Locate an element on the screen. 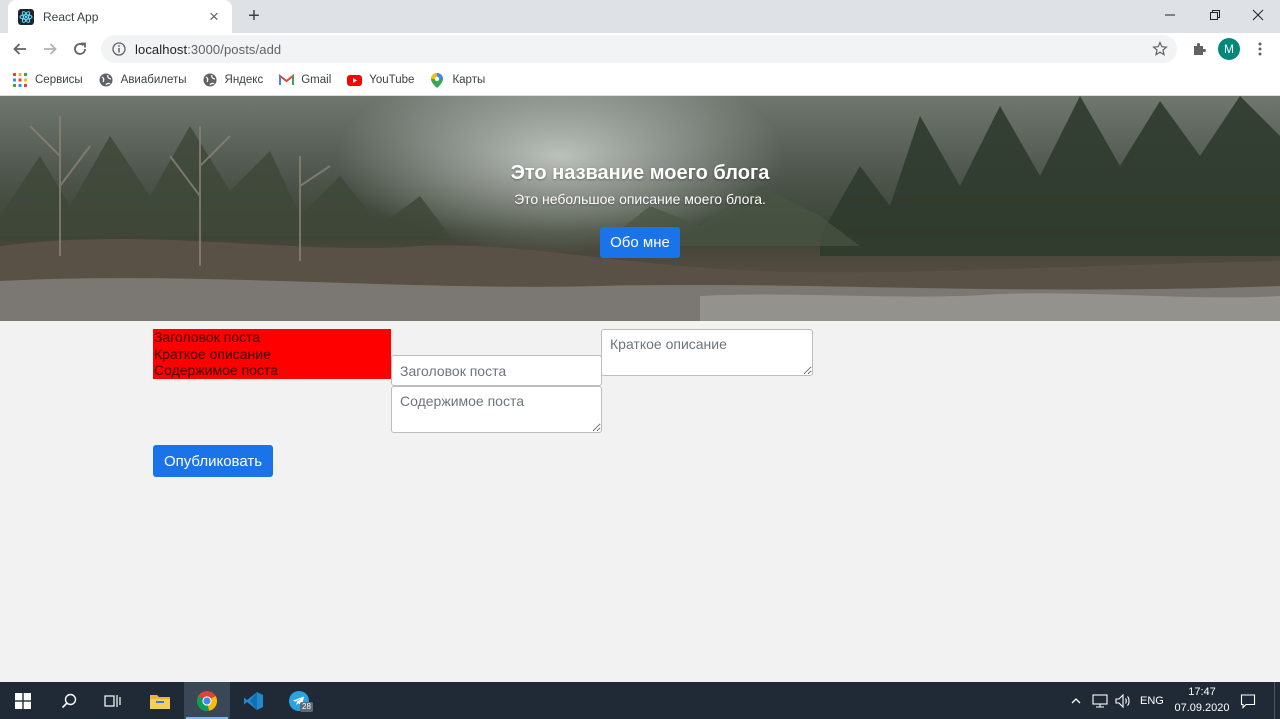  tray-overflow-chevron-icon is located at coordinates (1076, 700).